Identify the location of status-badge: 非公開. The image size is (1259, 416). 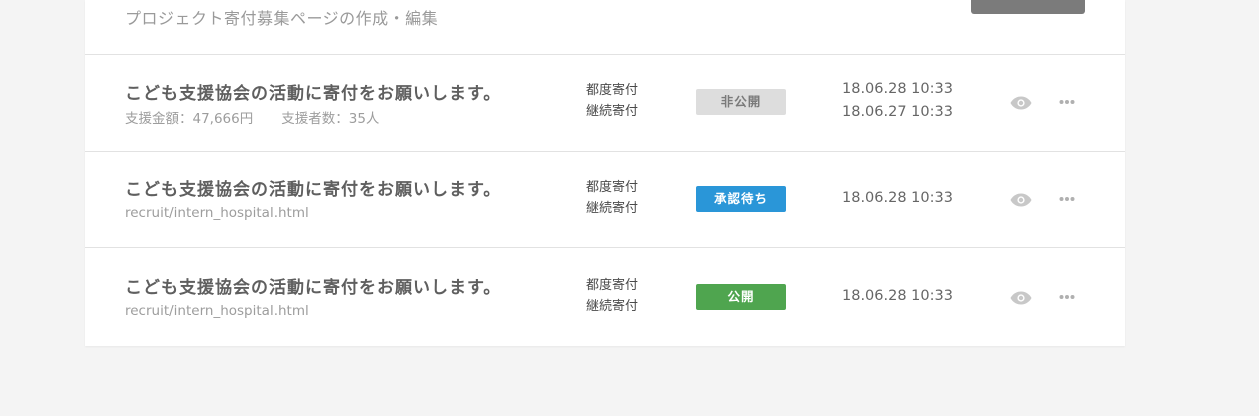
(741, 102).